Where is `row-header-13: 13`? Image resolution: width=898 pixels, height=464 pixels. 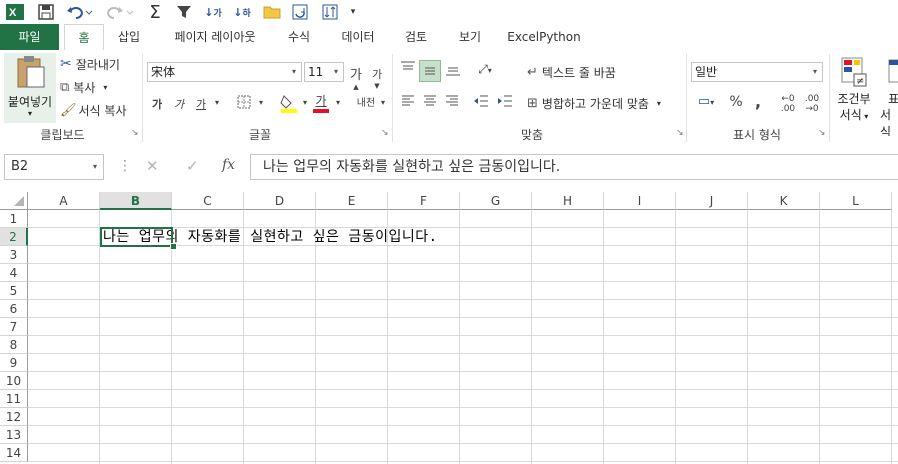 row-header-13: 13 is located at coordinates (14, 435).